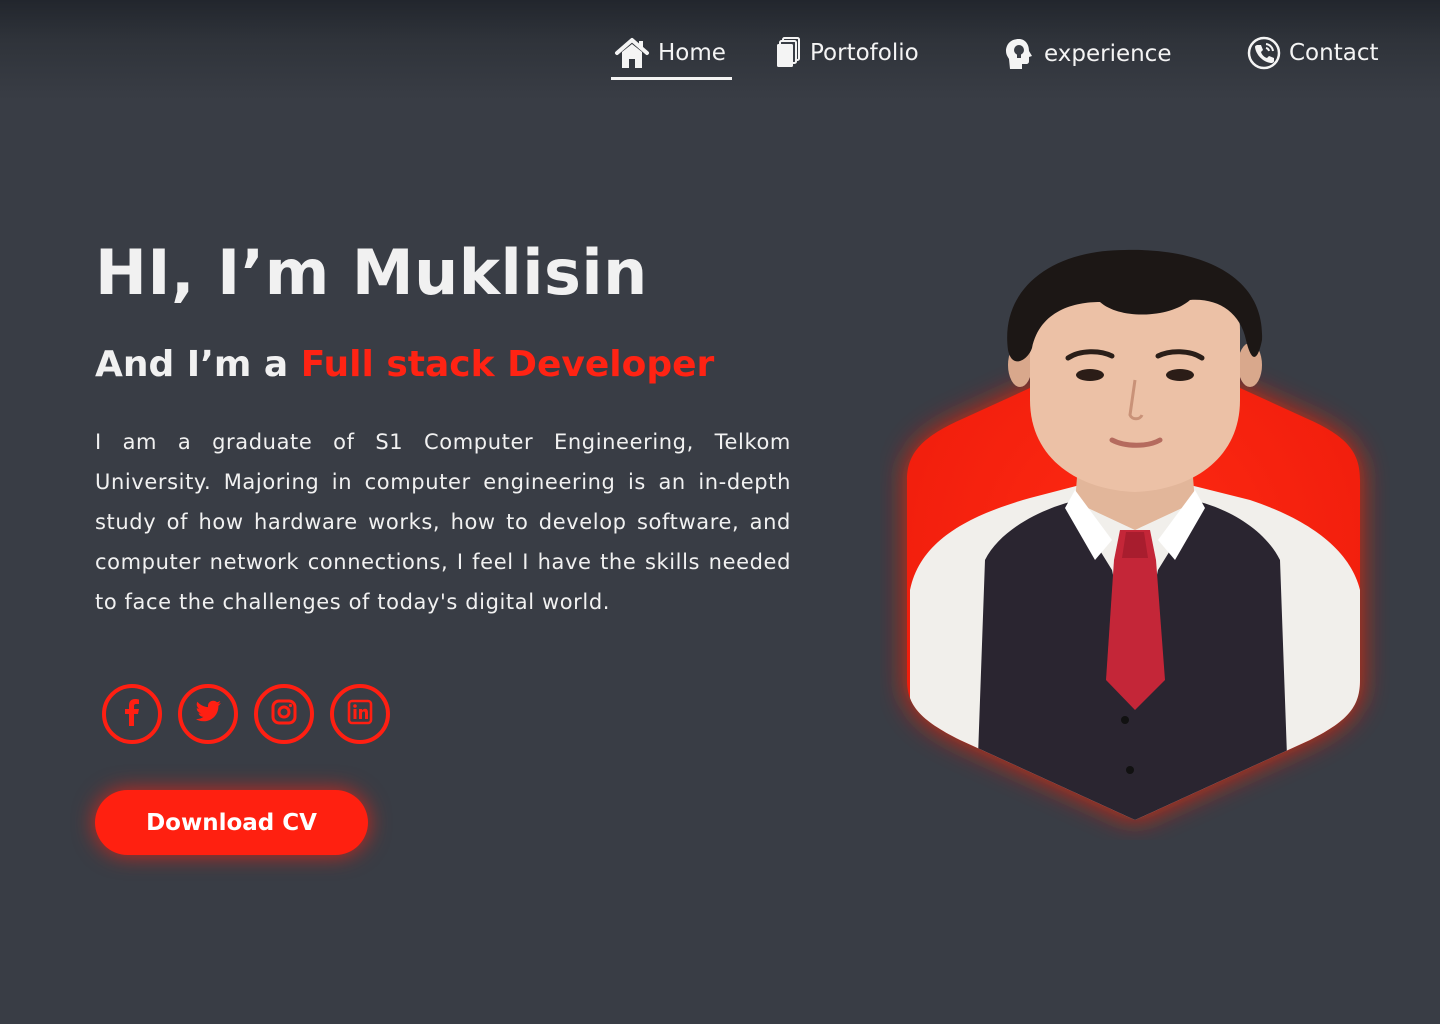 This screenshot has height=1024, width=1440. I want to click on social-links, so click(246, 714).